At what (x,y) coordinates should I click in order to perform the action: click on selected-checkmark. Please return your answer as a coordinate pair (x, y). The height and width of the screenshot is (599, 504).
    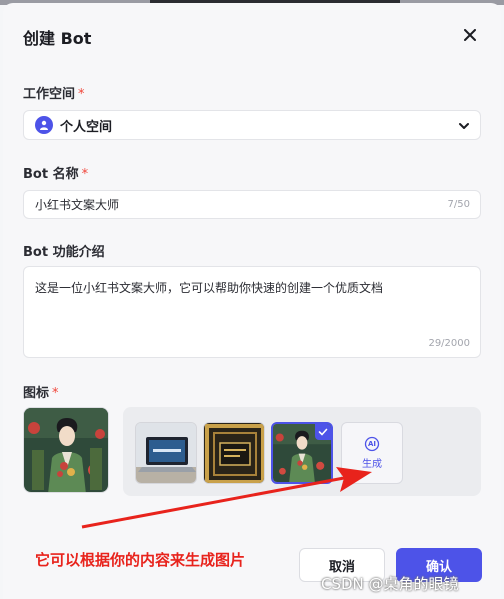
    Looking at the image, I should click on (323, 432).